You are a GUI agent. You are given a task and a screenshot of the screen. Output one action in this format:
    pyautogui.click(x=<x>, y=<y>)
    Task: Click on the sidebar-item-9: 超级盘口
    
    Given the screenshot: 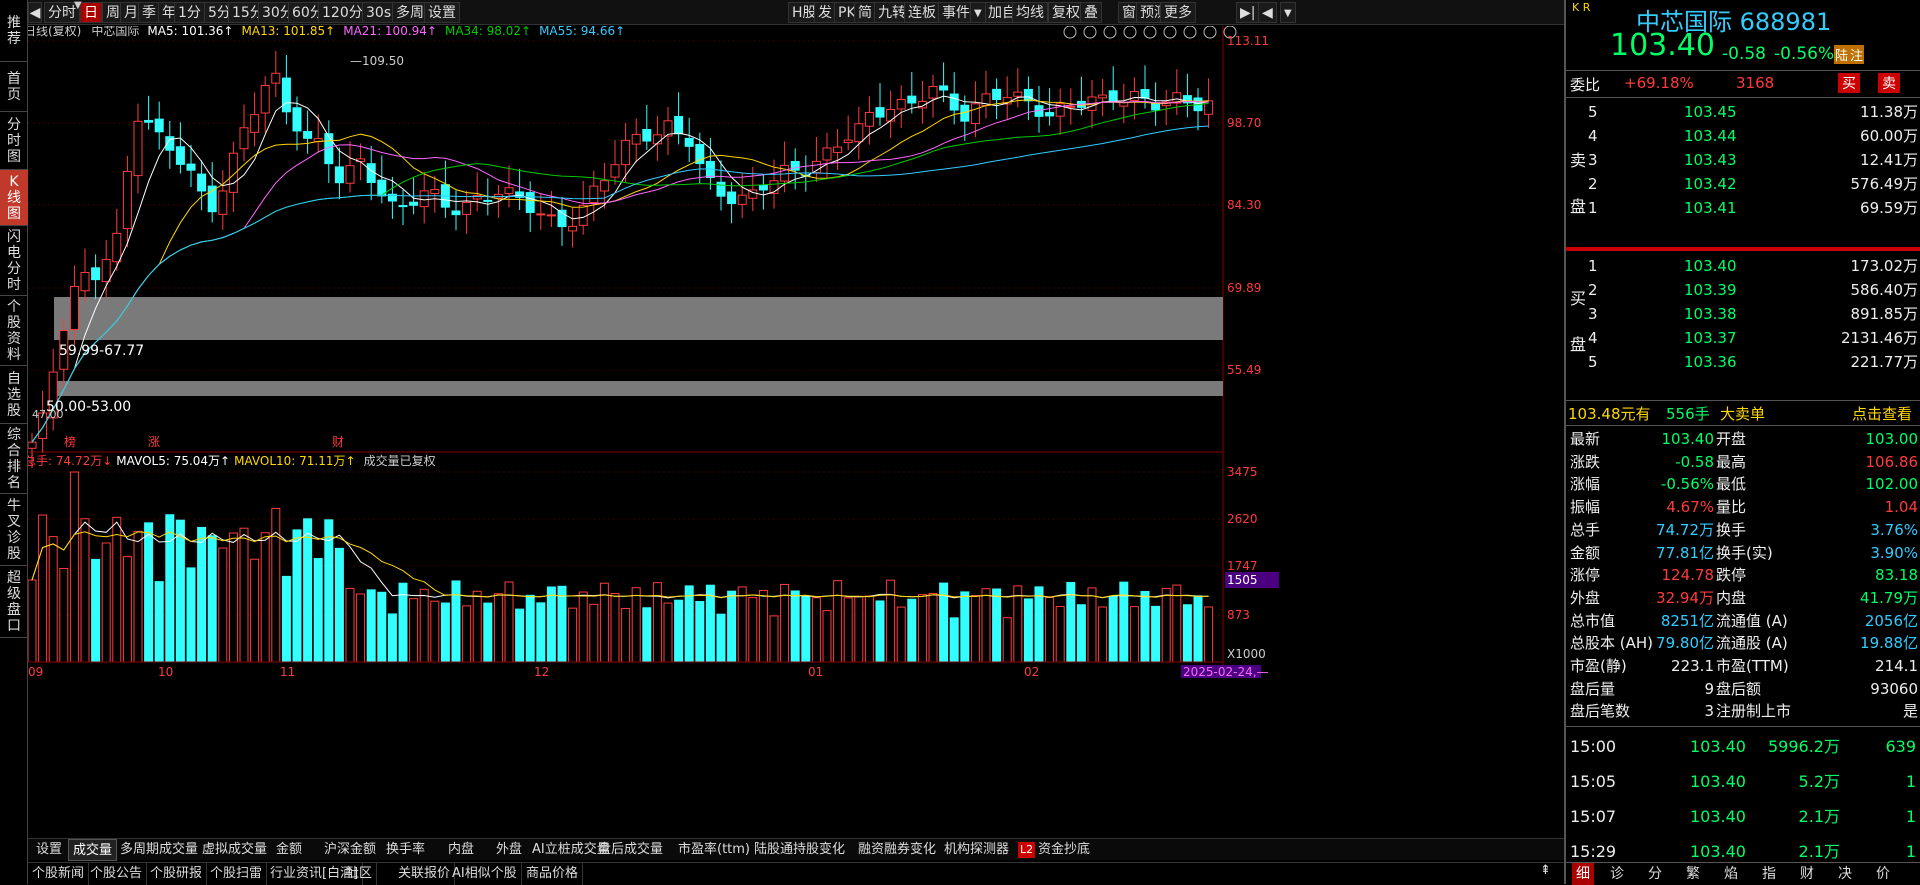 What is the action you would take?
    pyautogui.click(x=14, y=602)
    